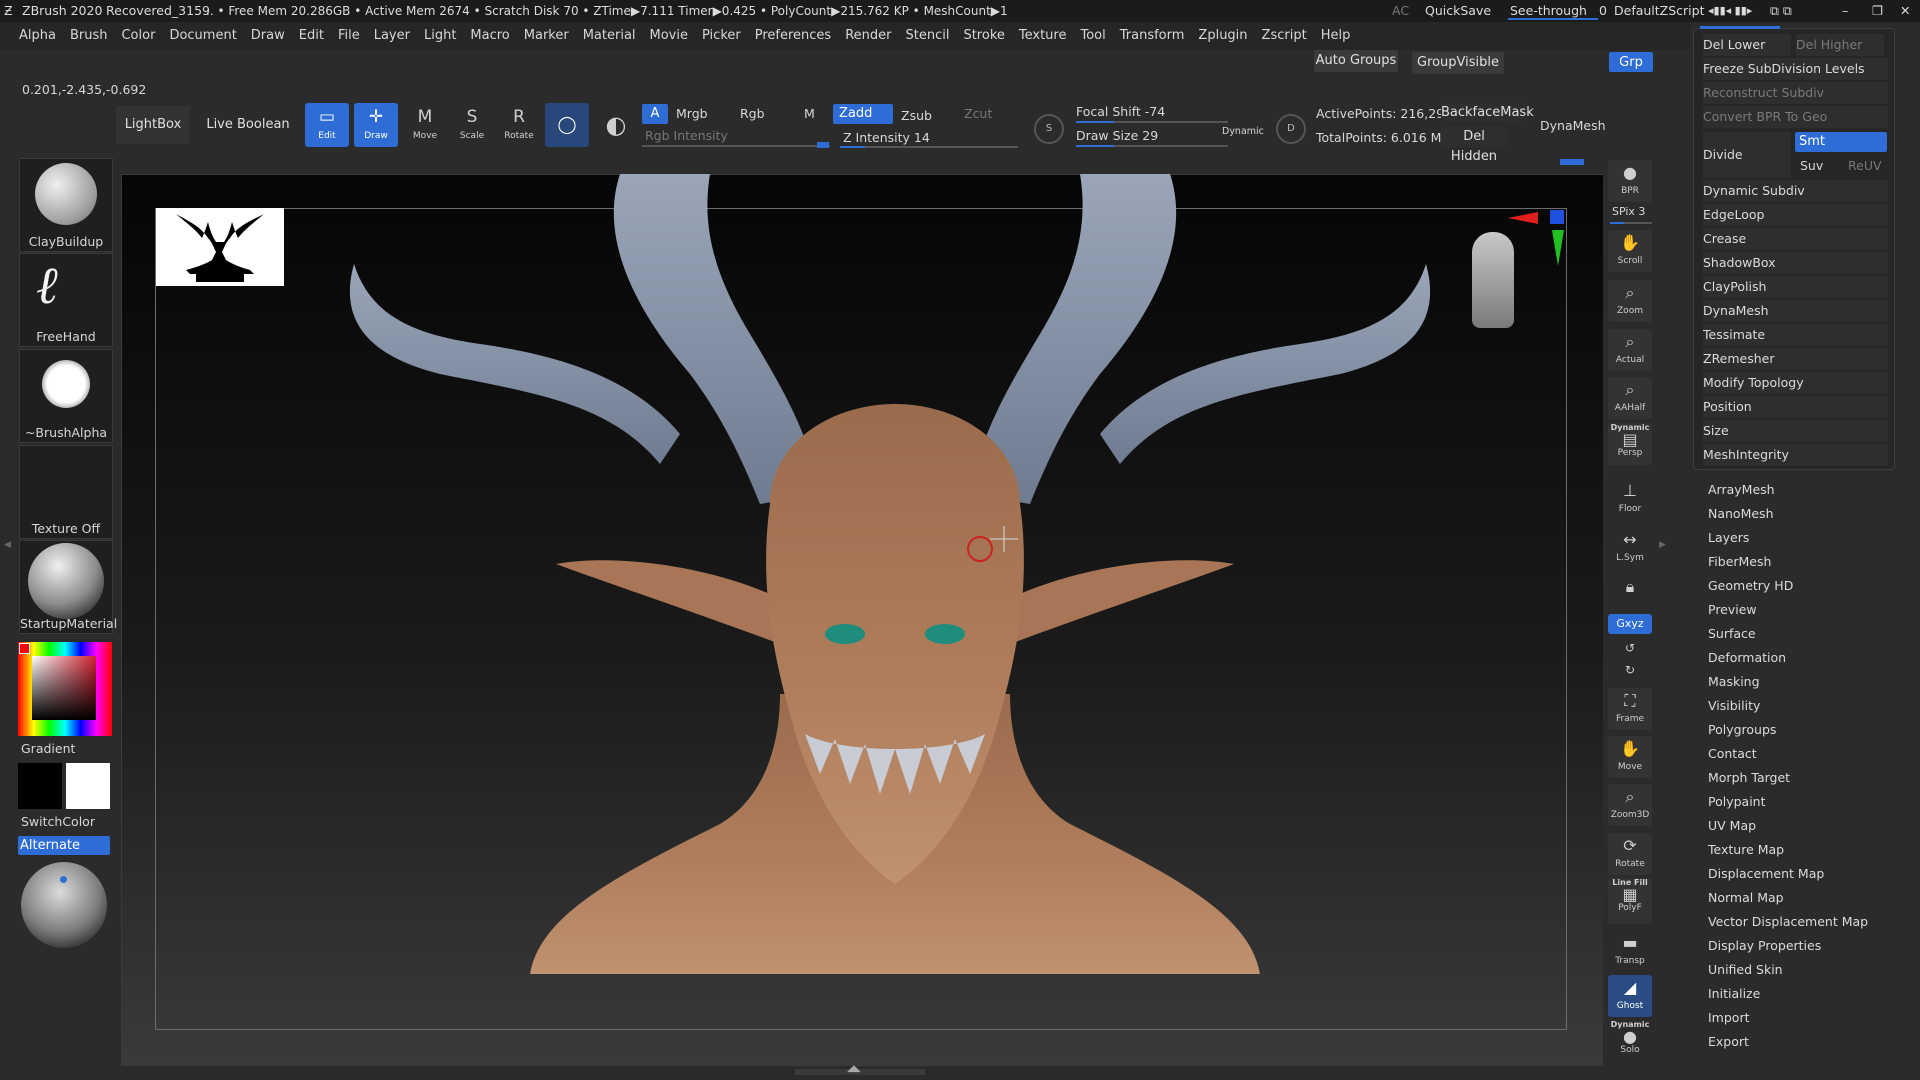 The image size is (1920, 1080). What do you see at coordinates (1630, 670) in the screenshot?
I see `z-rotation-button: ↻` at bounding box center [1630, 670].